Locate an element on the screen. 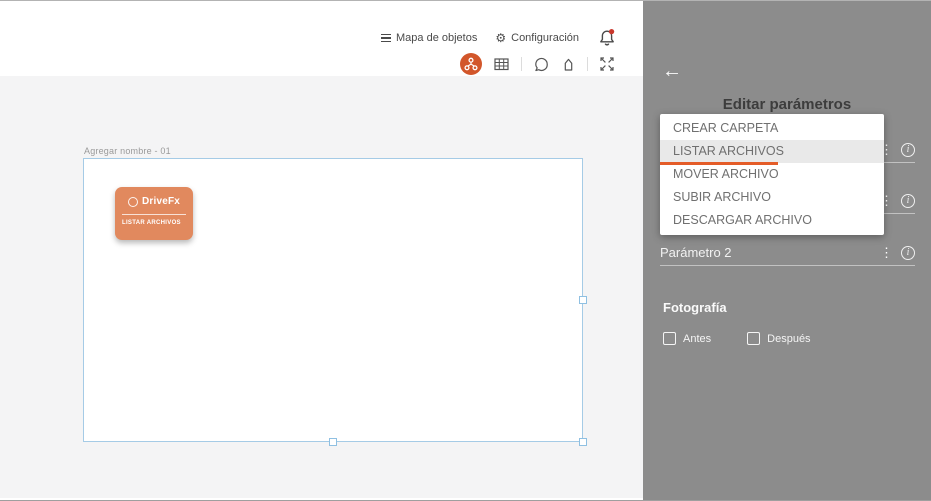 The height and width of the screenshot is (501, 931). resize-handle-right is located at coordinates (583, 300).